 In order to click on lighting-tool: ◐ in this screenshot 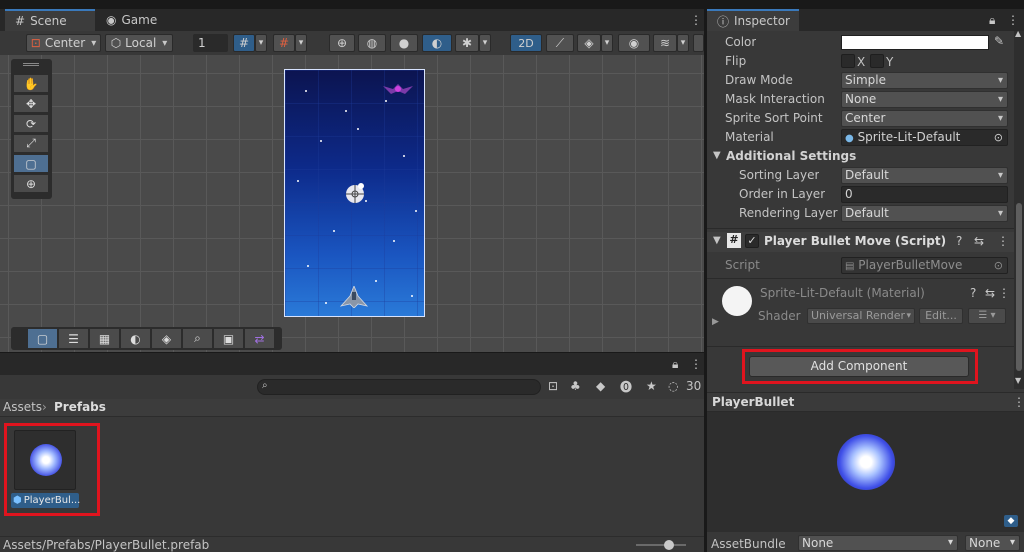, I will do `click(136, 338)`.